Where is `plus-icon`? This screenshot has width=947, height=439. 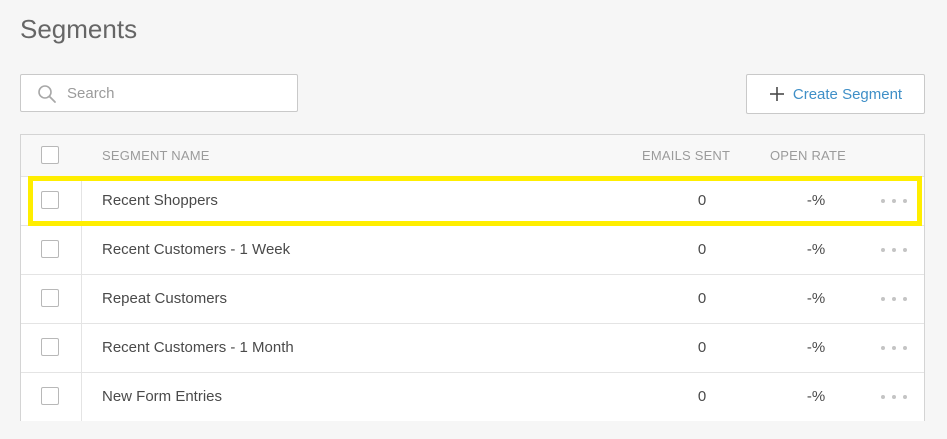 plus-icon is located at coordinates (776, 94).